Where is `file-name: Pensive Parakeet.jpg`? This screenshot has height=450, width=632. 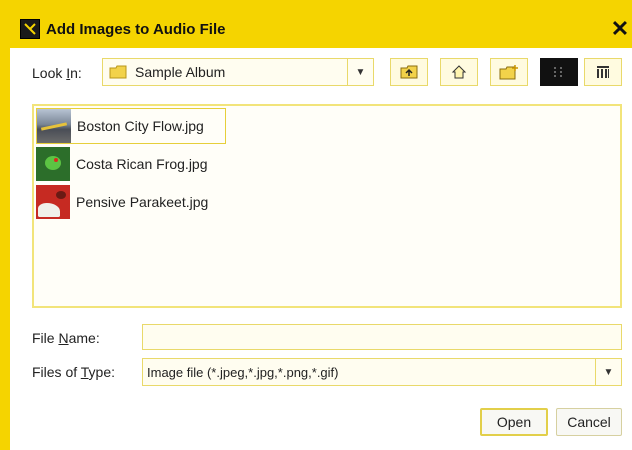 file-name: Pensive Parakeet.jpg is located at coordinates (142, 202).